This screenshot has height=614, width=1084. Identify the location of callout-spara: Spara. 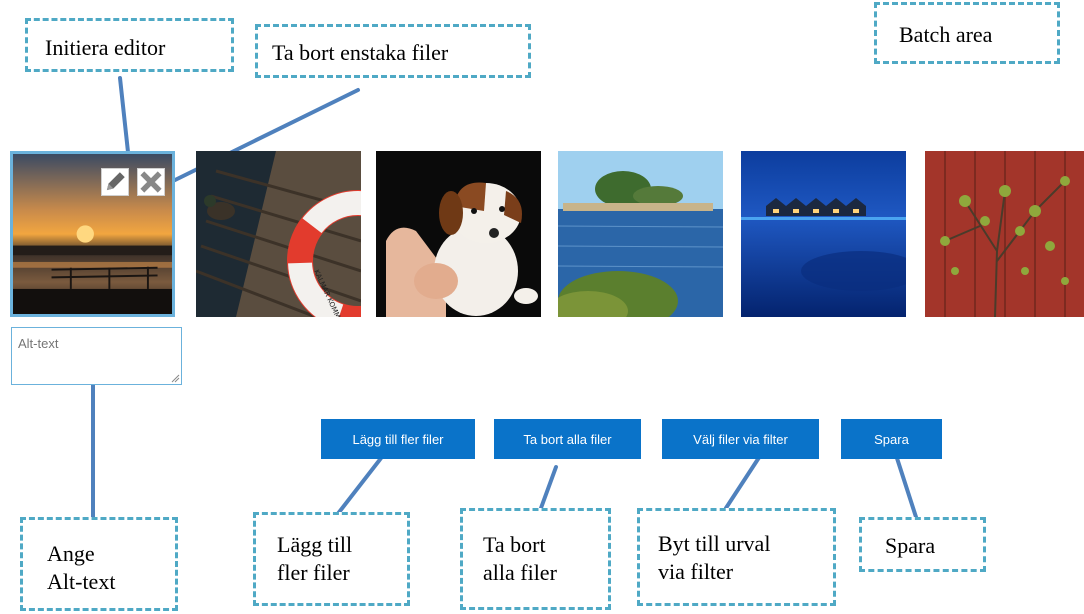
(922, 544).